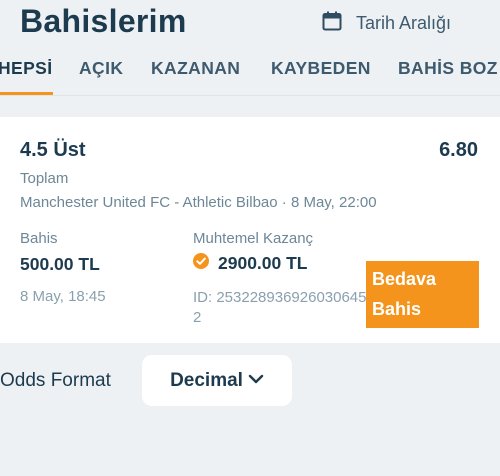 This screenshot has height=476, width=500. Describe the element at coordinates (201, 263) in the screenshot. I see `check-circle-icon` at that location.